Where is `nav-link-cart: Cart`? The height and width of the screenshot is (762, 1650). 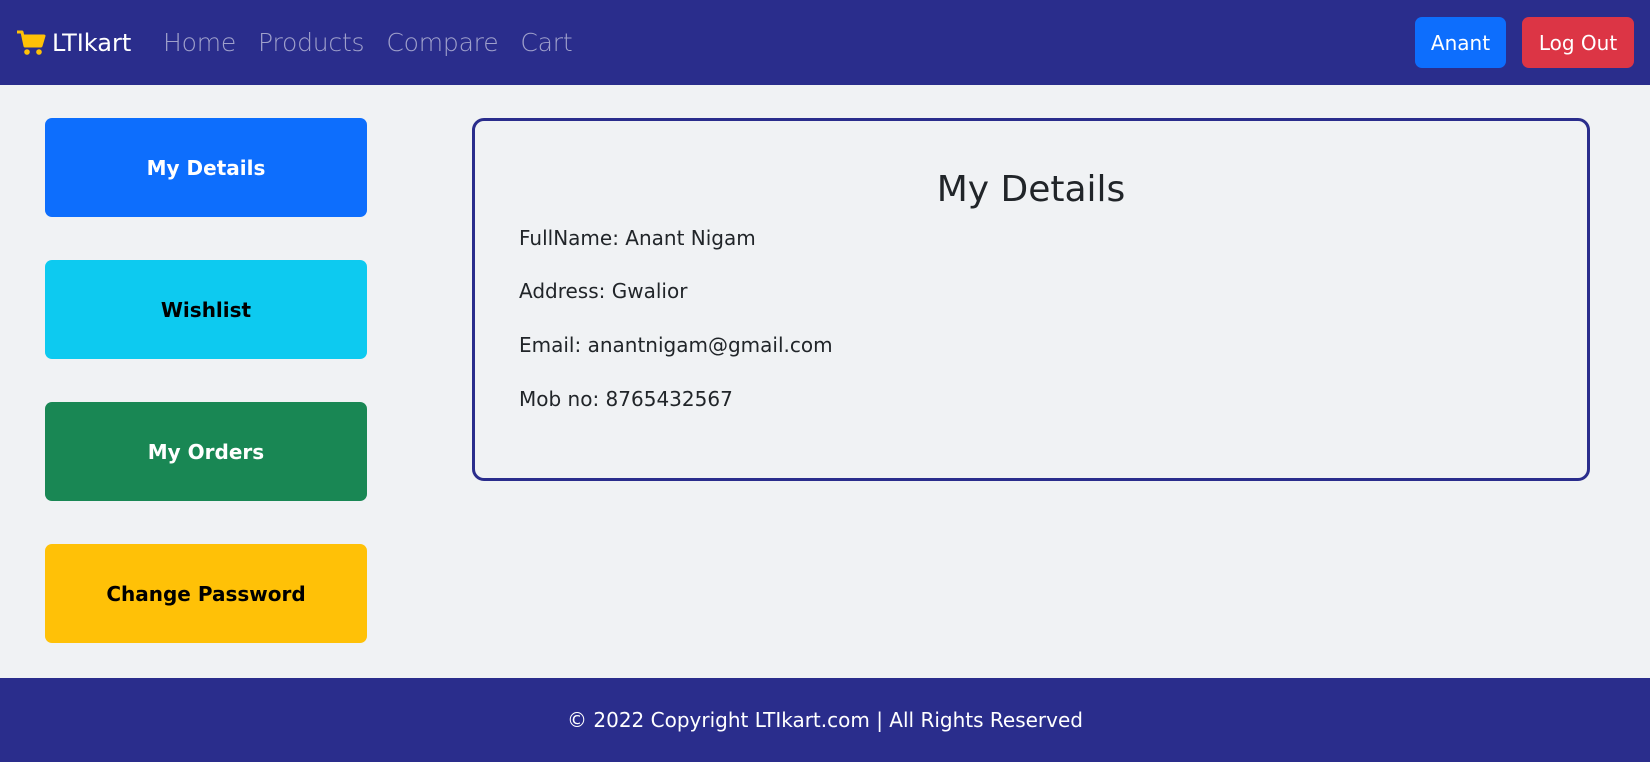
nav-link-cart: Cart is located at coordinates (546, 42).